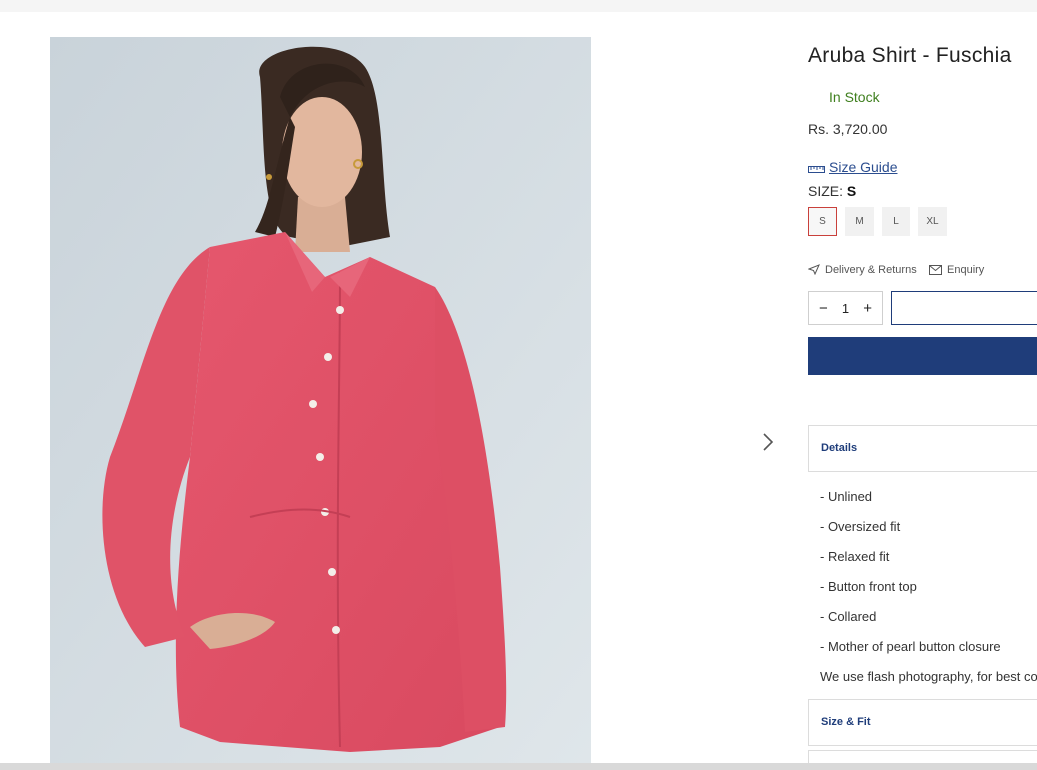  What do you see at coordinates (859, 221) in the screenshot?
I see `size-option-m: M` at bounding box center [859, 221].